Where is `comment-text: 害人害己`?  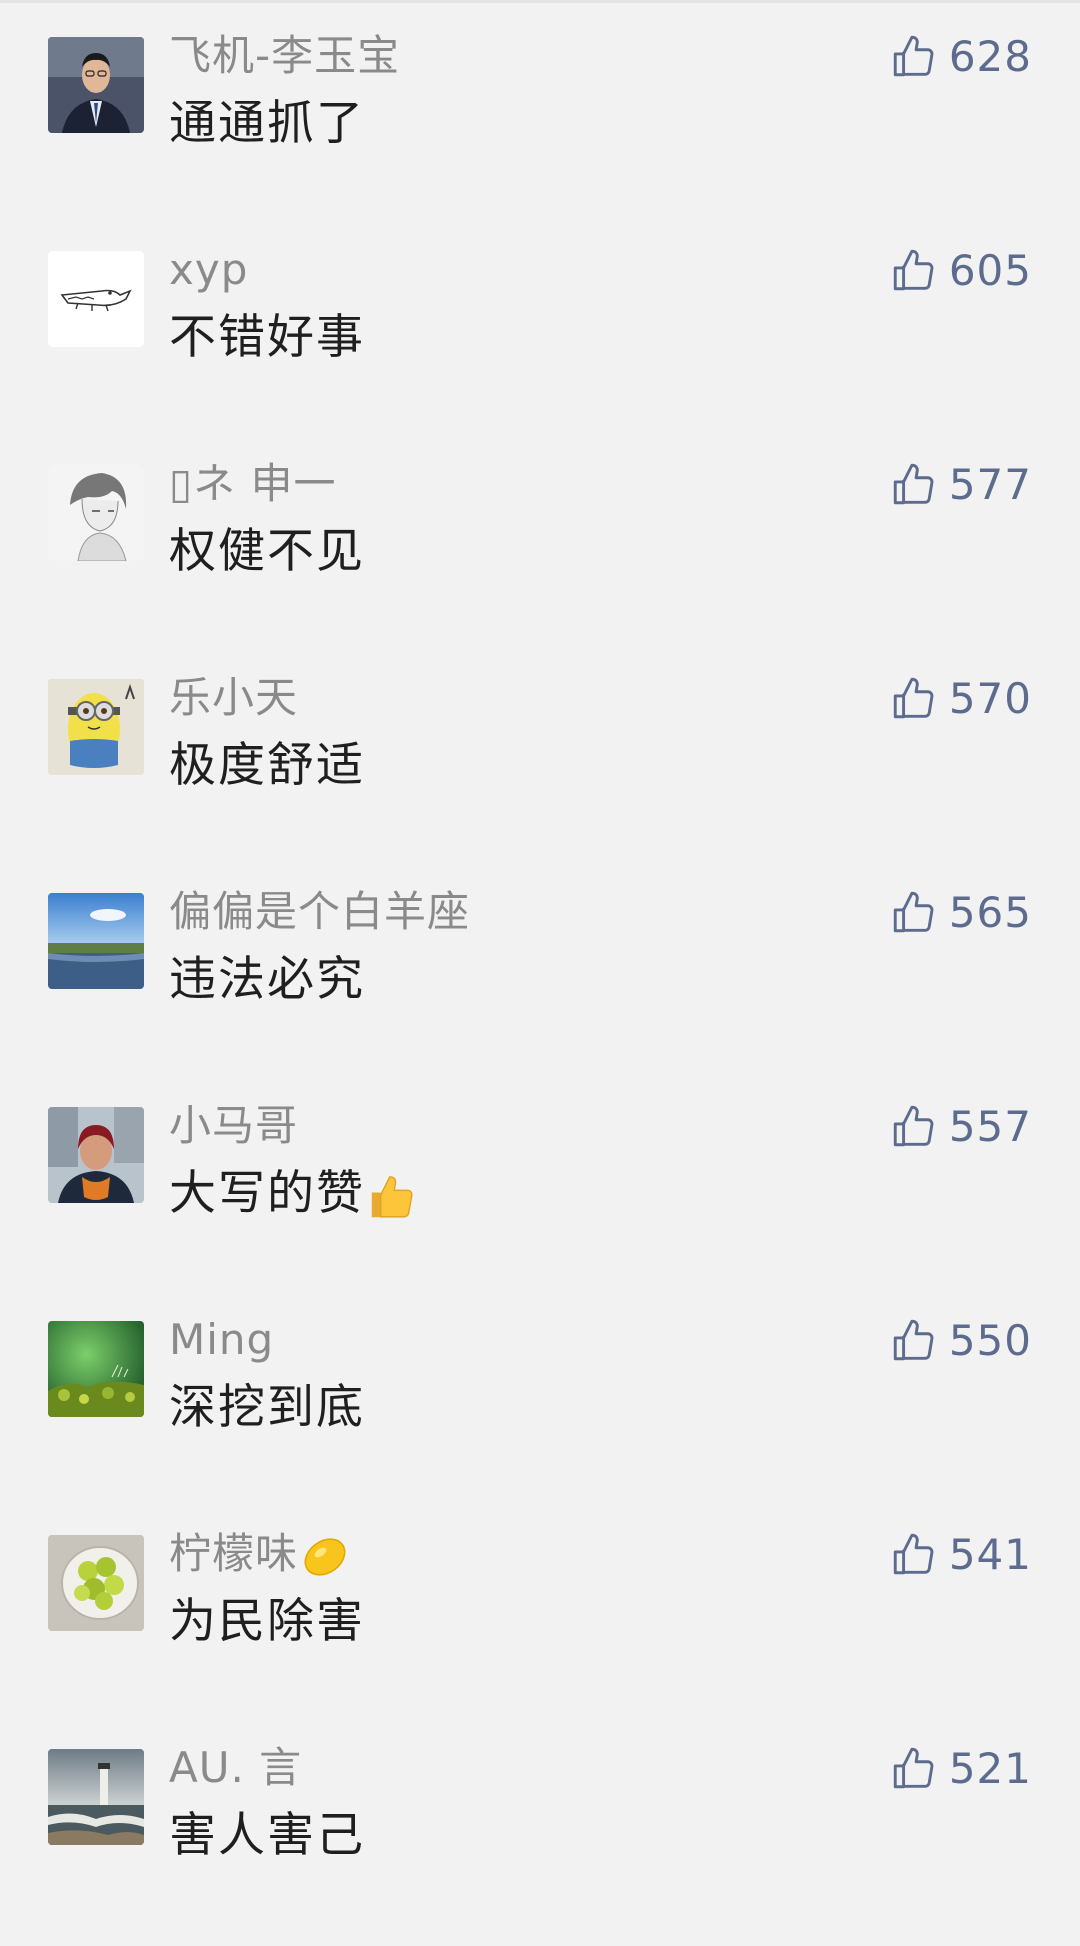 comment-text: 害人害己 is located at coordinates (267, 1835).